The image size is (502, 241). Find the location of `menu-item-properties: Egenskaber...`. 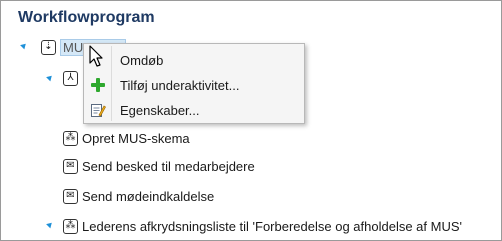

menu-item-properties: Egenskaber... is located at coordinates (194, 110).